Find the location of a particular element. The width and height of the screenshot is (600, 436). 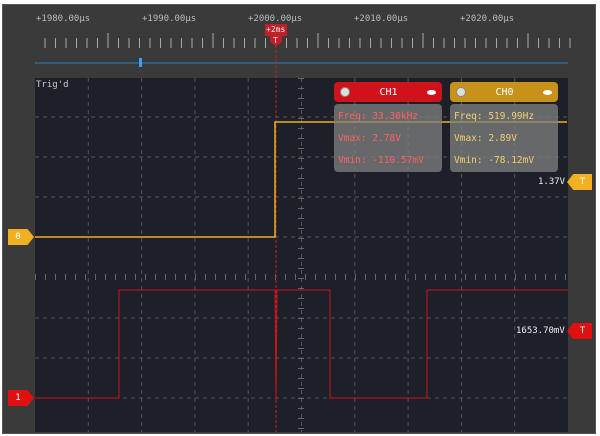

ch0-card-header: CH0 is located at coordinates (504, 92).